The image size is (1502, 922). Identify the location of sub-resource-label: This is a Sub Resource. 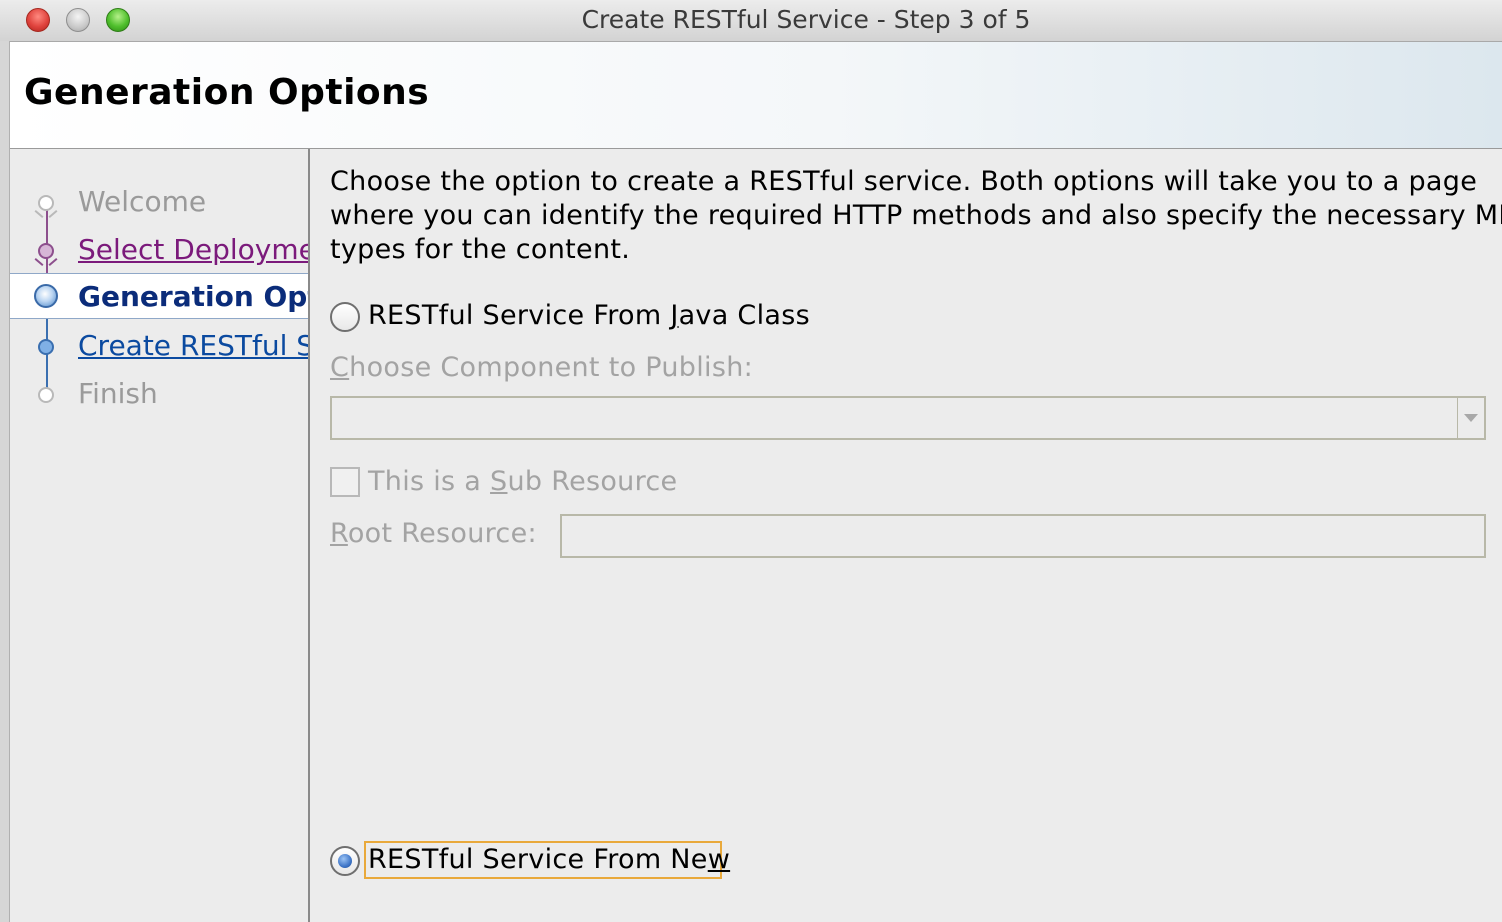
(522, 481).